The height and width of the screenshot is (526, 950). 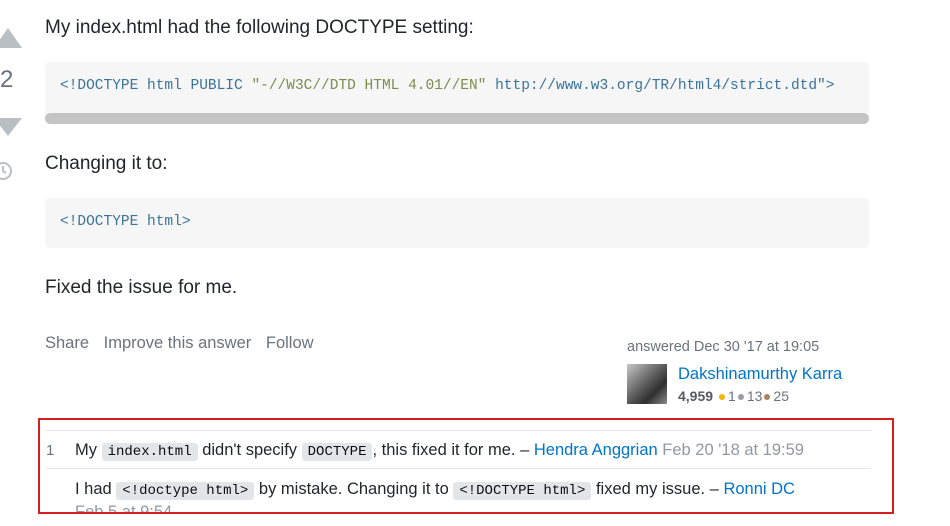 What do you see at coordinates (457, 118) in the screenshot?
I see `horizontal-scrollbar` at bounding box center [457, 118].